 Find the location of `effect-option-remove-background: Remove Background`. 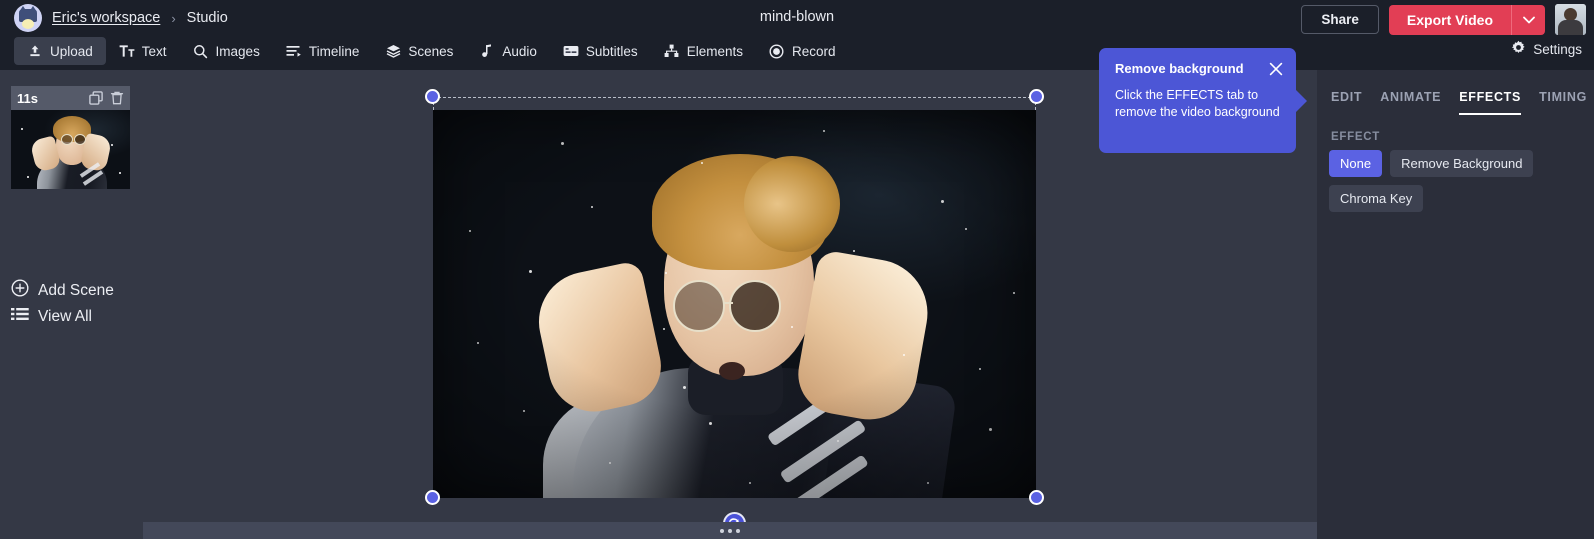

effect-option-remove-background: Remove Background is located at coordinates (1462, 163).